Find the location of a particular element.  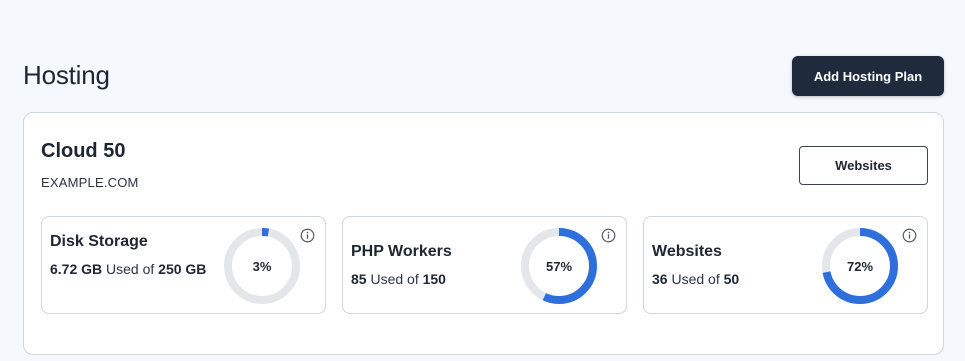

metric-total-value: 250 GB is located at coordinates (182, 269).